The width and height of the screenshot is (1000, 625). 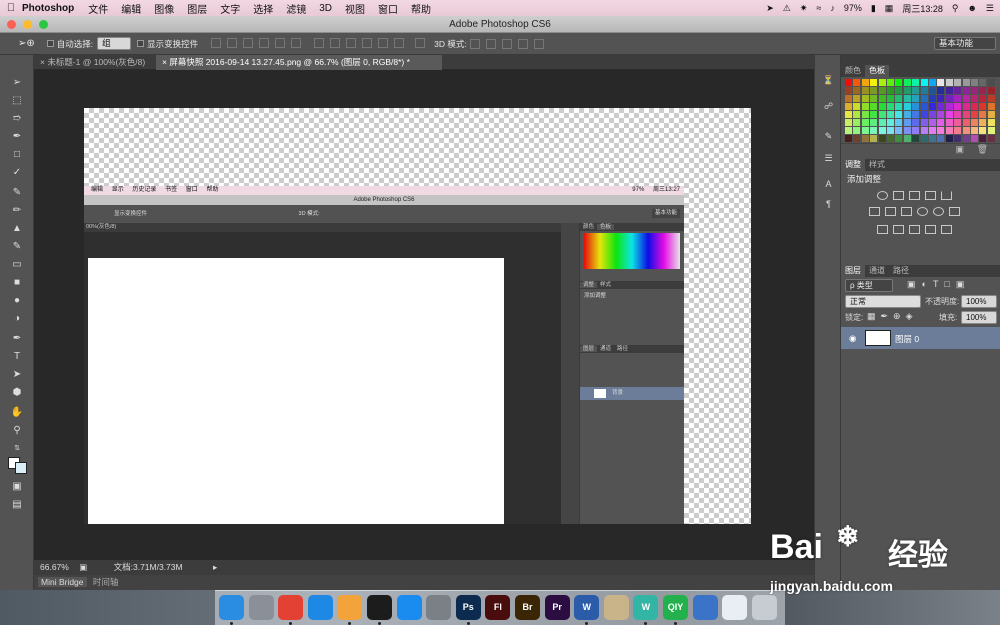 What do you see at coordinates (421, 8) in the screenshot?
I see `menu-help: 帮助` at bounding box center [421, 8].